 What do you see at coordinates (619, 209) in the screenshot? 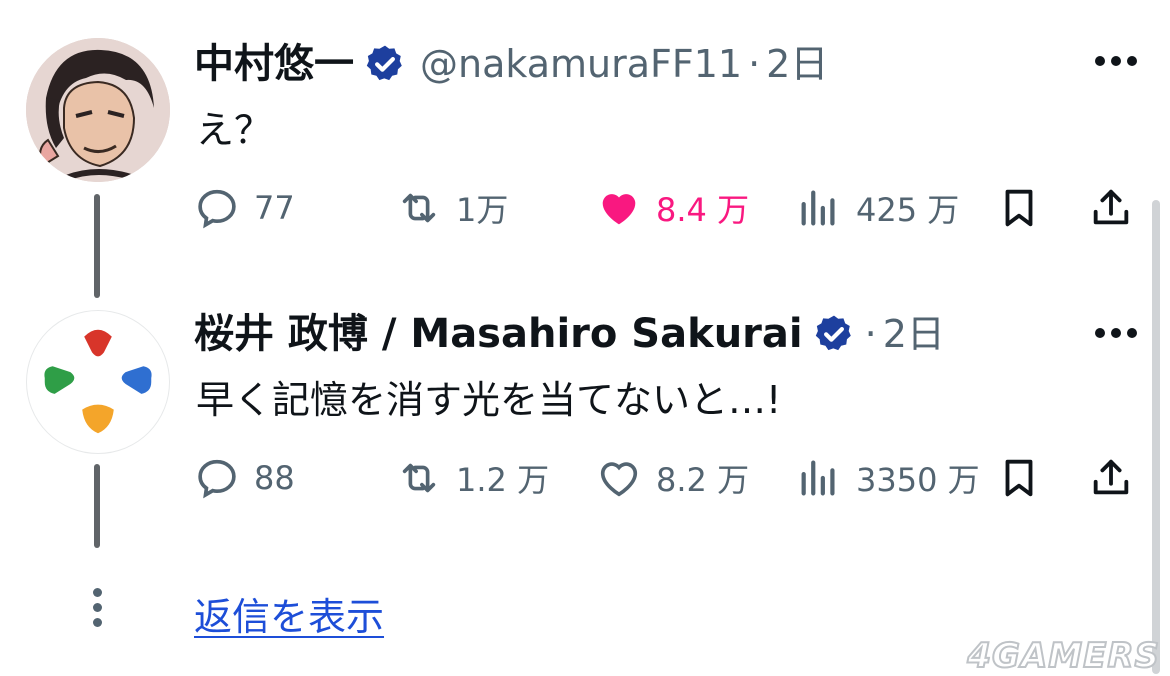
I see `like-filled-icon` at bounding box center [619, 209].